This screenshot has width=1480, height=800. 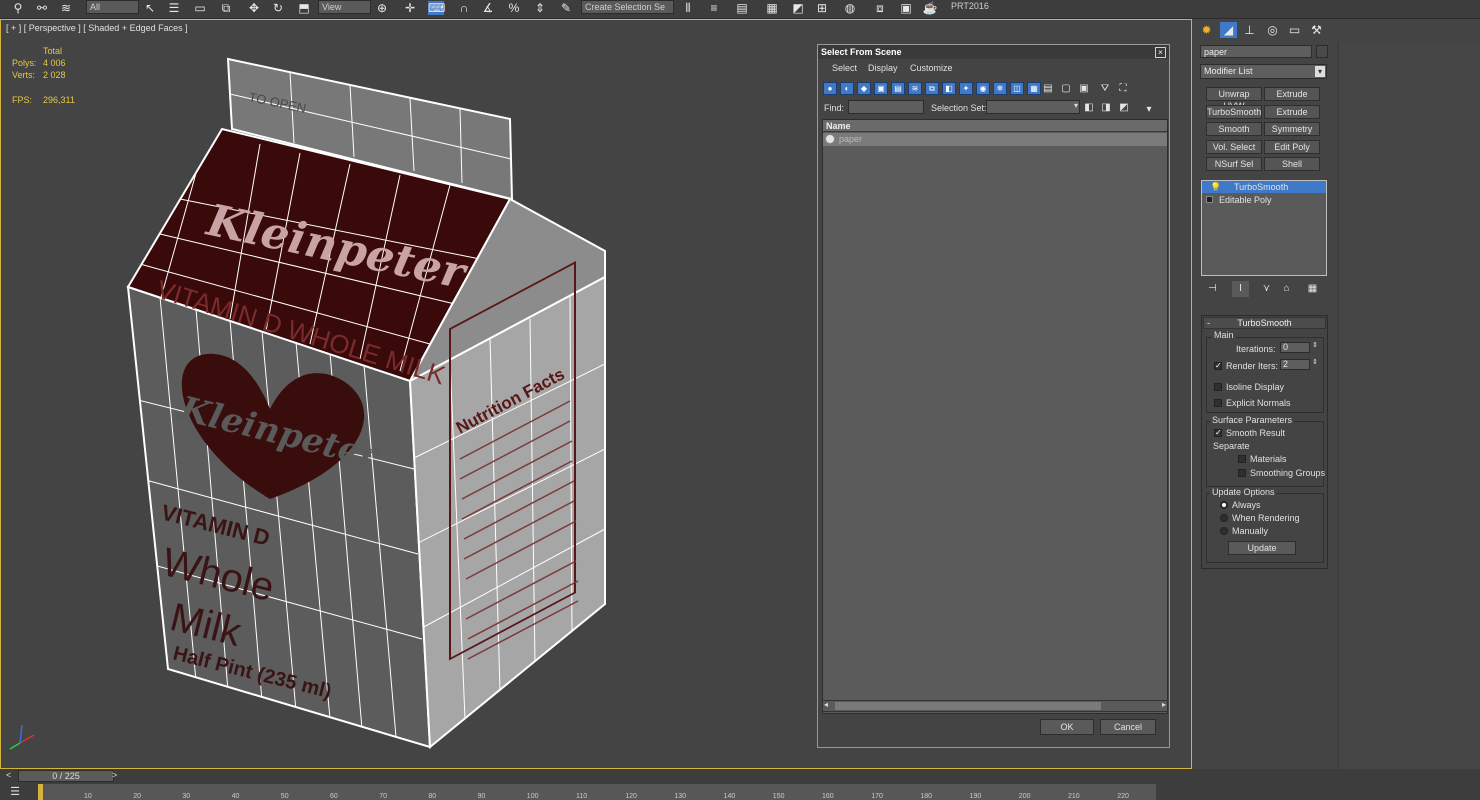 What do you see at coordinates (1316, 30) in the screenshot?
I see `utilities-tab-icon: ⚒` at bounding box center [1316, 30].